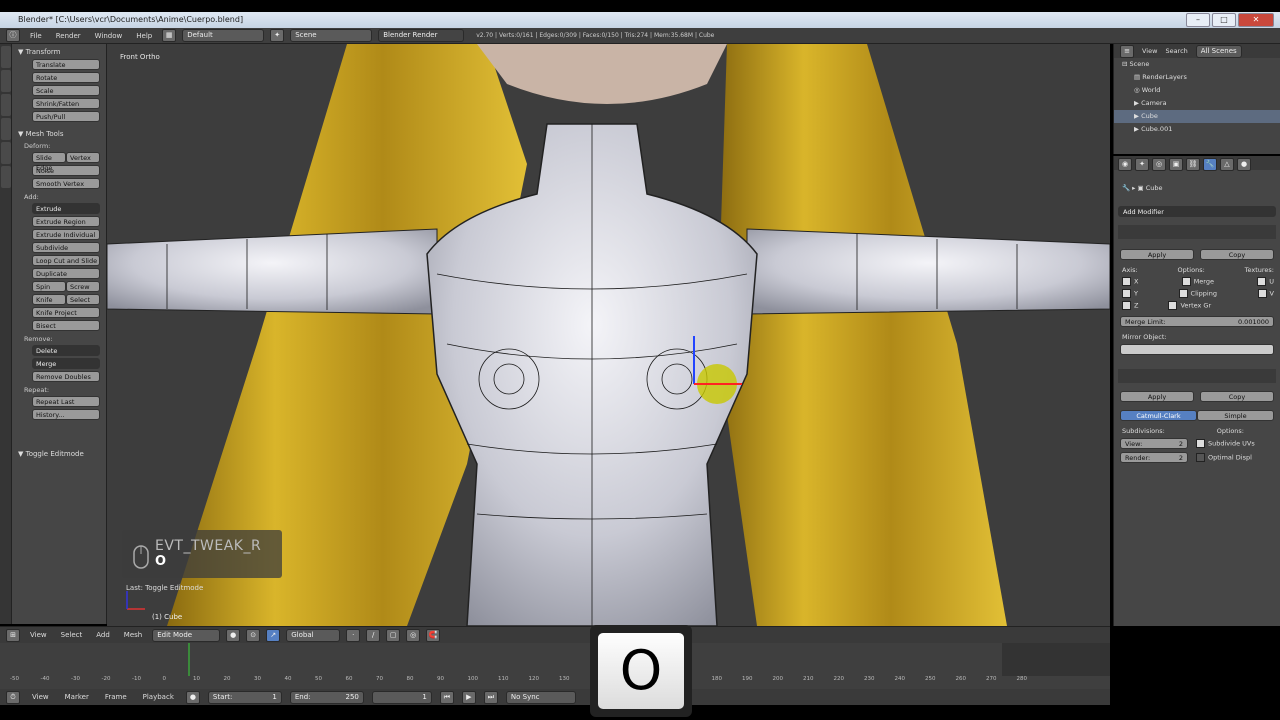 The image size is (1280, 720). What do you see at coordinates (1197, 376) in the screenshot?
I see `subsurf-modifier-header` at bounding box center [1197, 376].